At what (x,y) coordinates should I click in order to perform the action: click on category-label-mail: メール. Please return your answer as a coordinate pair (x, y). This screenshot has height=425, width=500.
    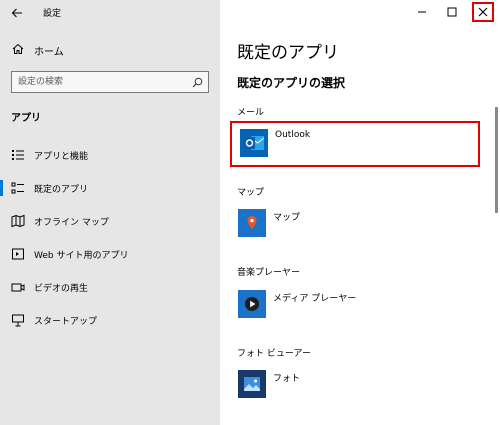
    Looking at the image, I should click on (251, 113).